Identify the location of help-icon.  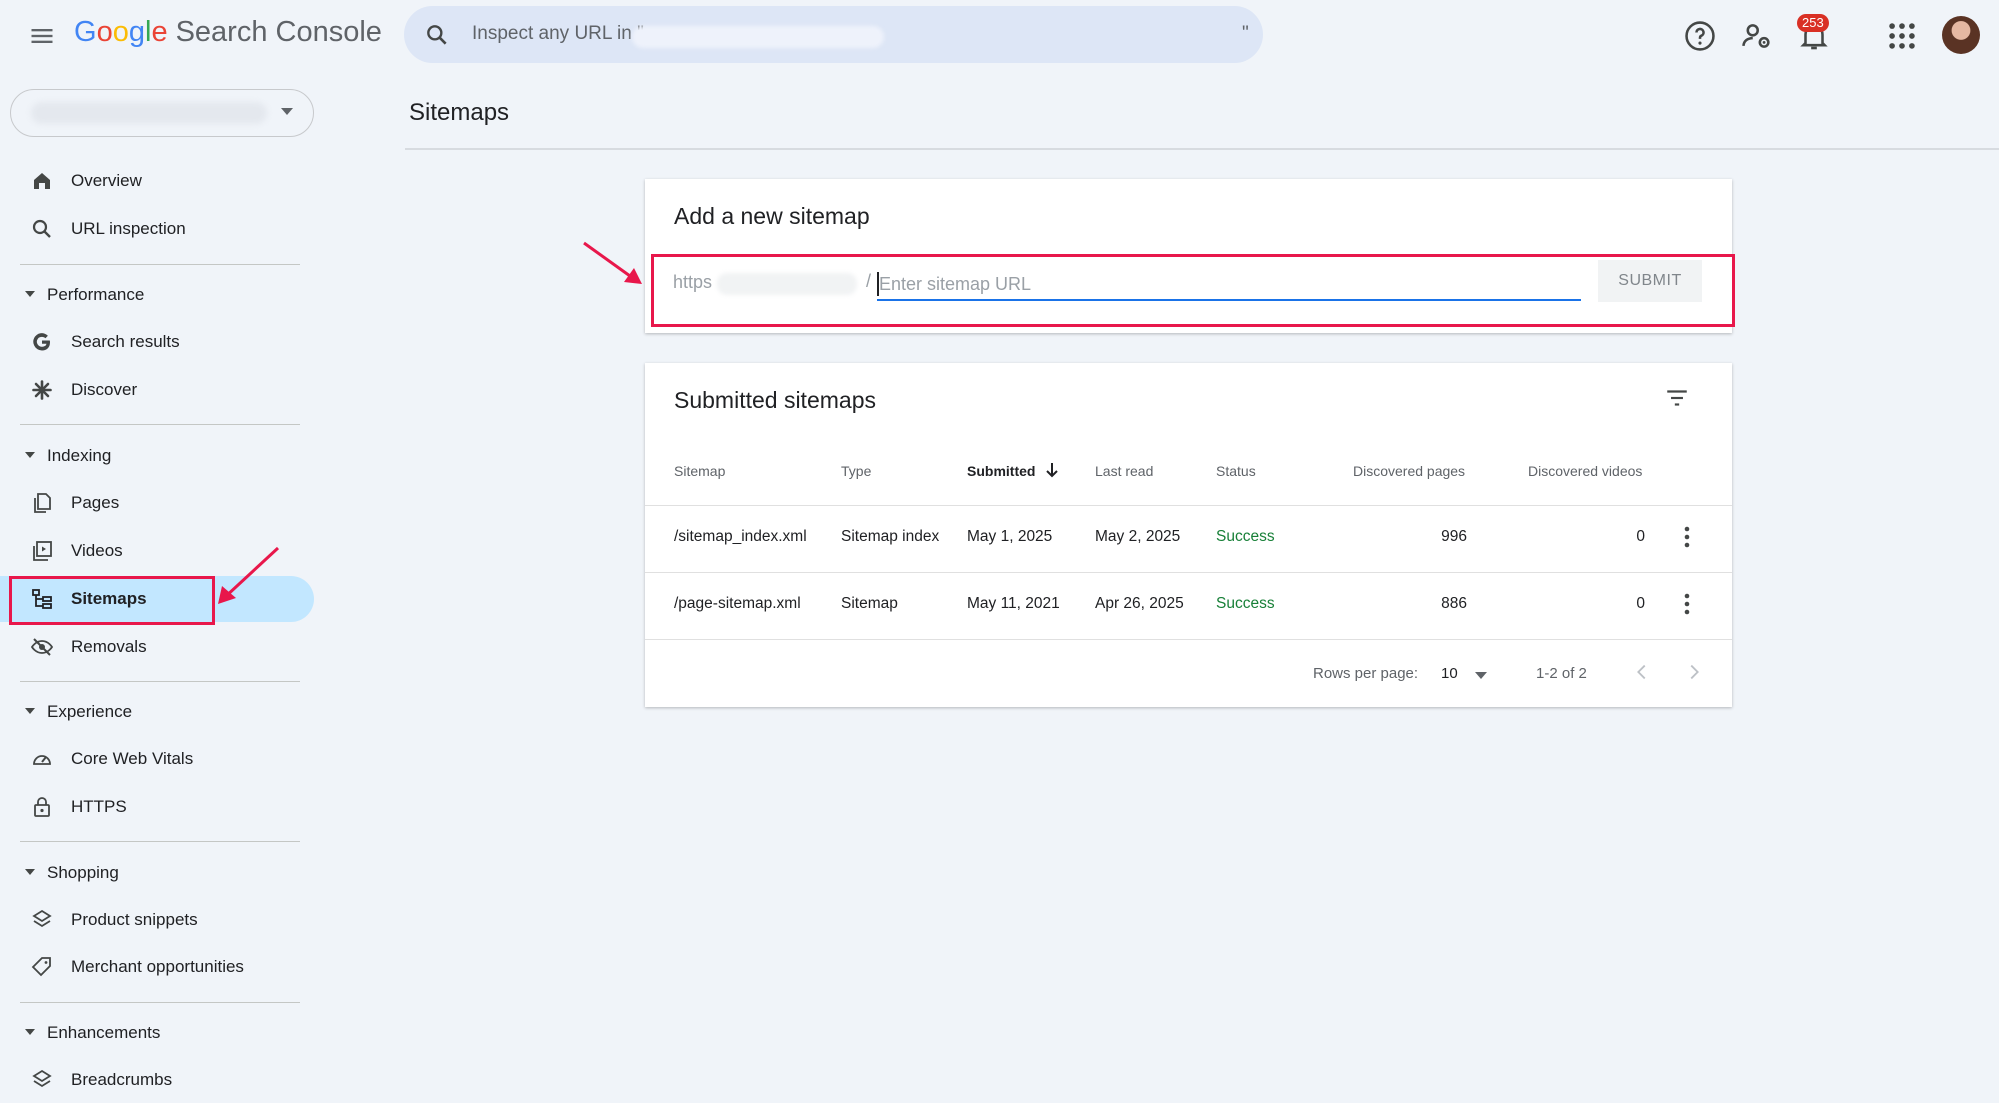
(1700, 36).